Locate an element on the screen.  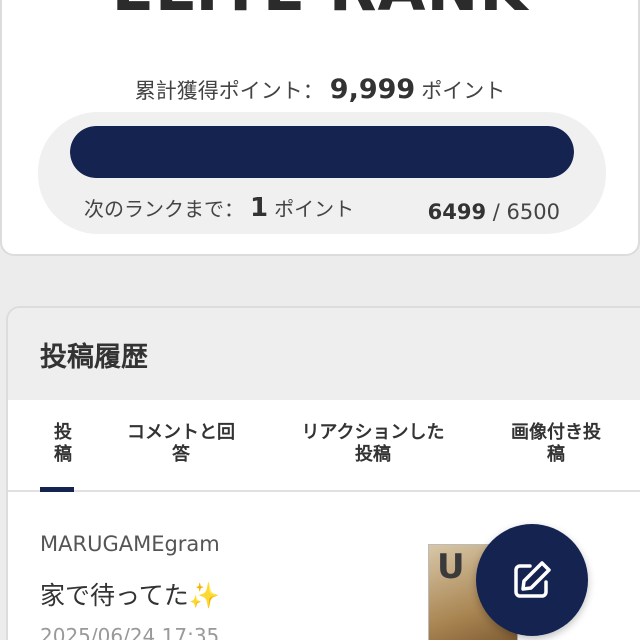
thumbnail-graphic: U is located at coordinates (451, 567).